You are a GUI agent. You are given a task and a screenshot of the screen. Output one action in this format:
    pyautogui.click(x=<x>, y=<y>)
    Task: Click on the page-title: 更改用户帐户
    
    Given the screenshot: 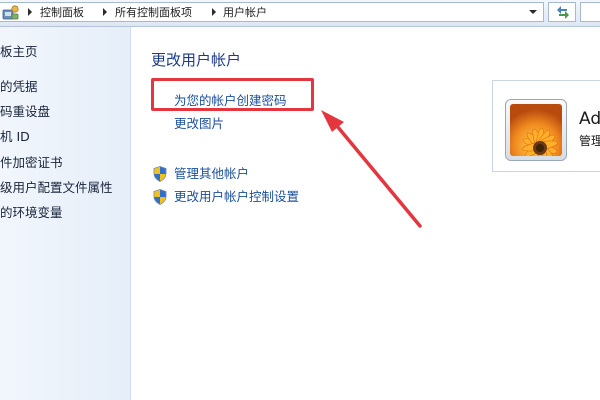 What is the action you would take?
    pyautogui.click(x=196, y=60)
    